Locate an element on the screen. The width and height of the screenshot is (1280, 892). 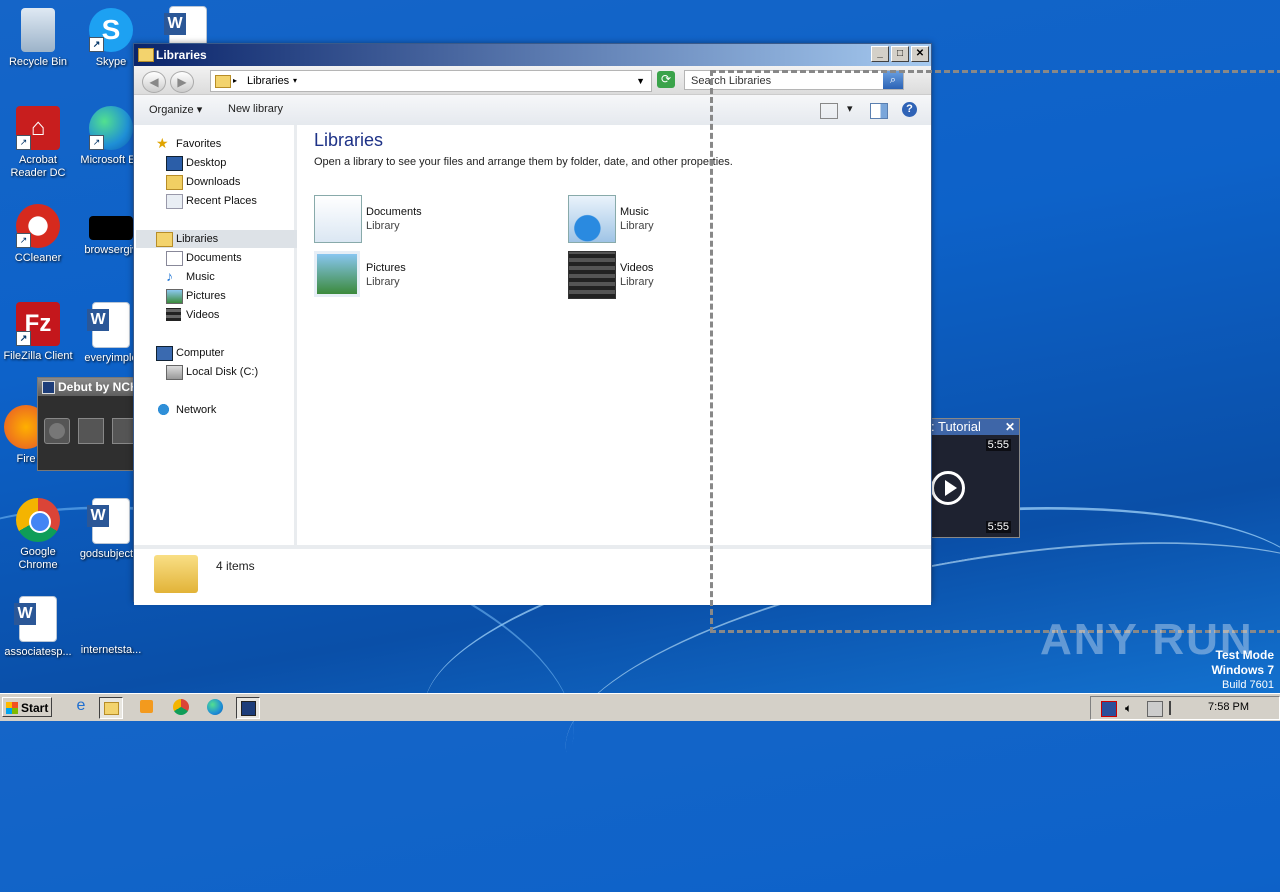
details-pane: 4 items is located at coordinates (532, 575).